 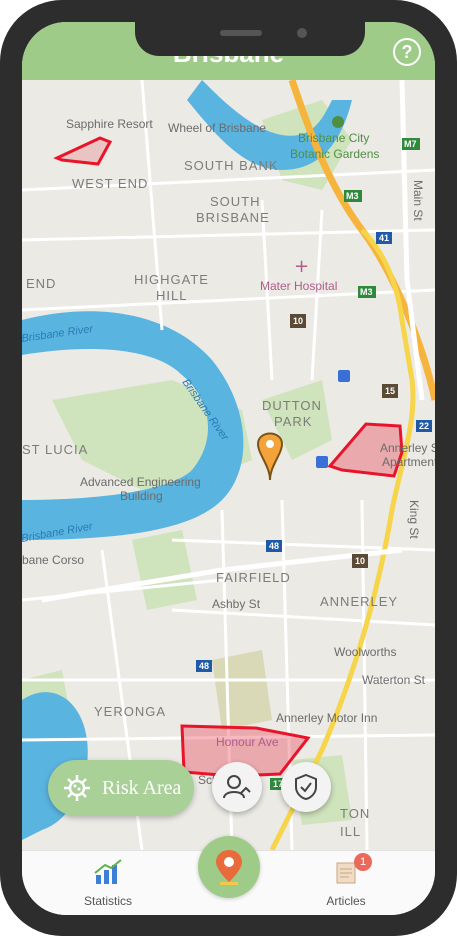 I want to click on map-center-button, so click(x=229, y=867).